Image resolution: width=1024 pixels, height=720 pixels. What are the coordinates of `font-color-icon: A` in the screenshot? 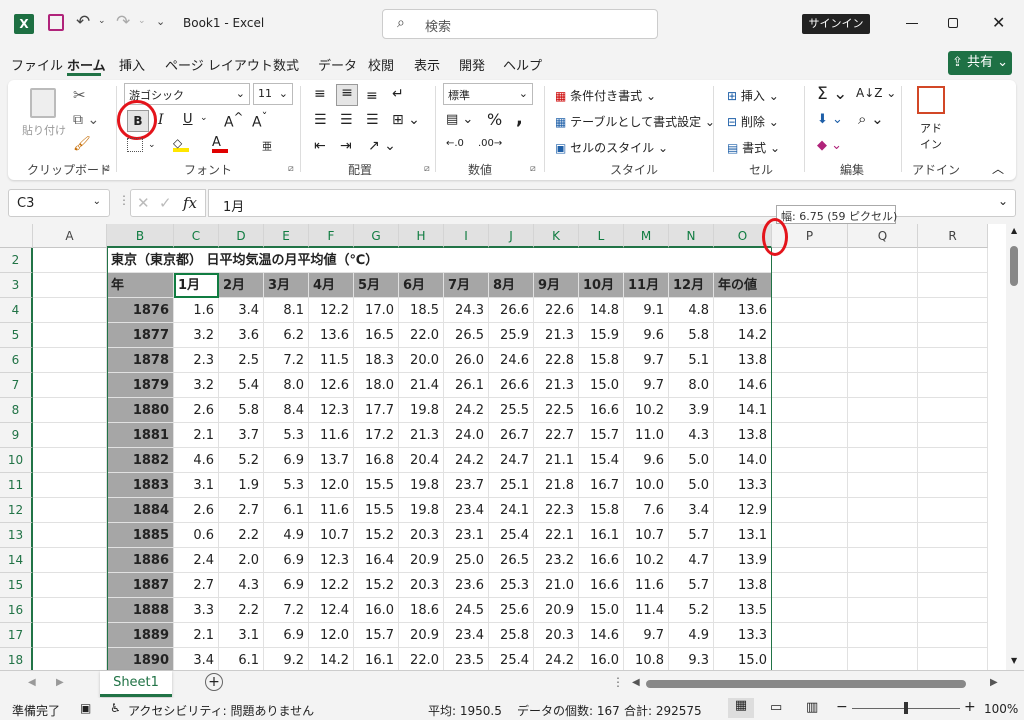 It's located at (220, 144).